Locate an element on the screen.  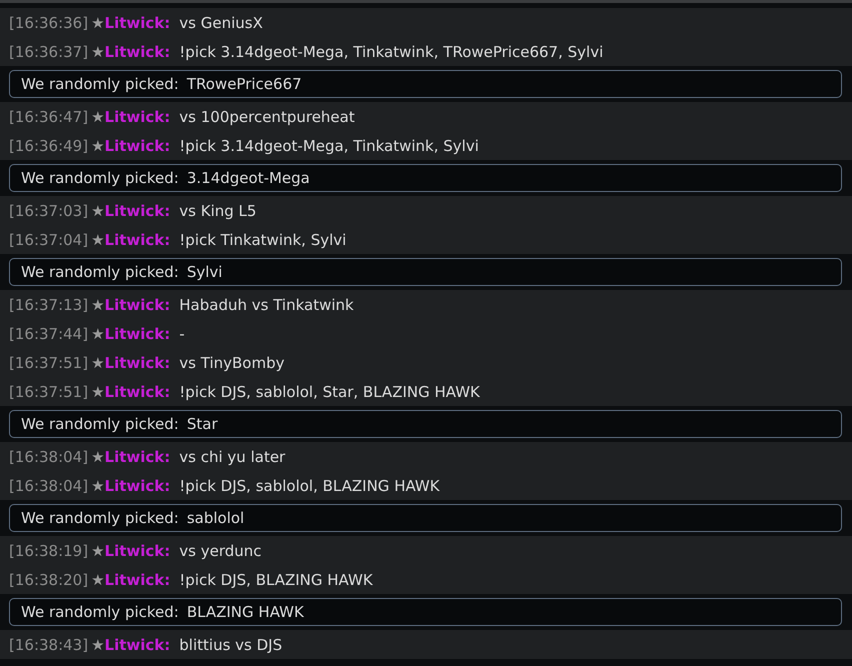
message-text: vs King L5 is located at coordinates (217, 211).